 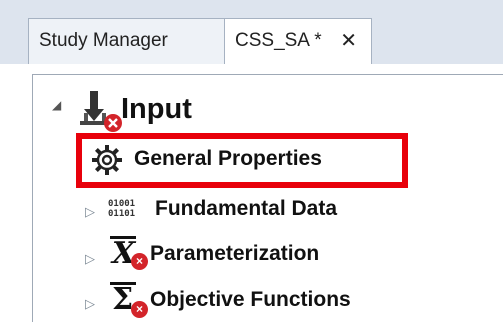 I want to click on sigma-icon: Σ ×, so click(x=128, y=301).